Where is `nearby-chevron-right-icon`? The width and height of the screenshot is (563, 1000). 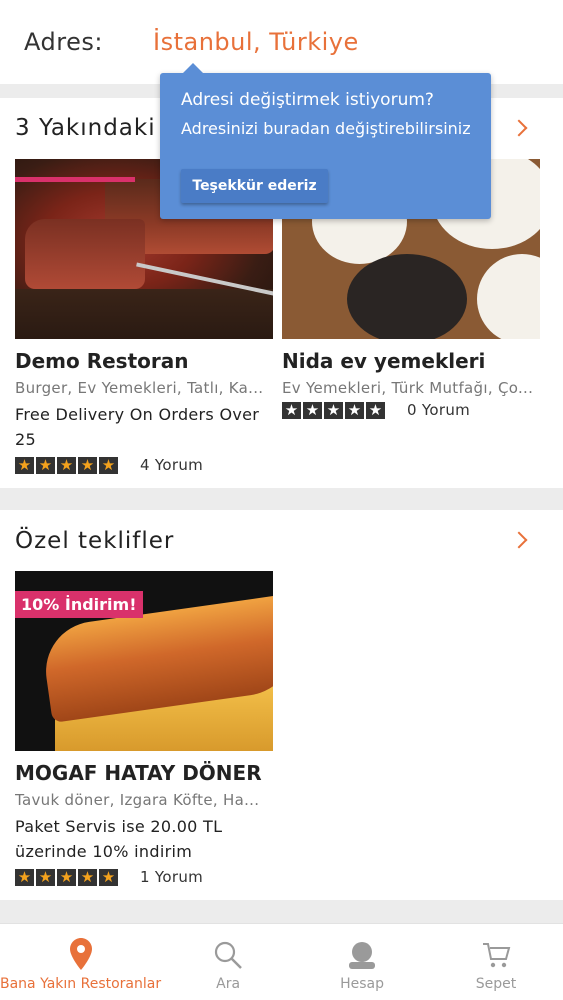
nearby-chevron-right-icon is located at coordinates (519, 128).